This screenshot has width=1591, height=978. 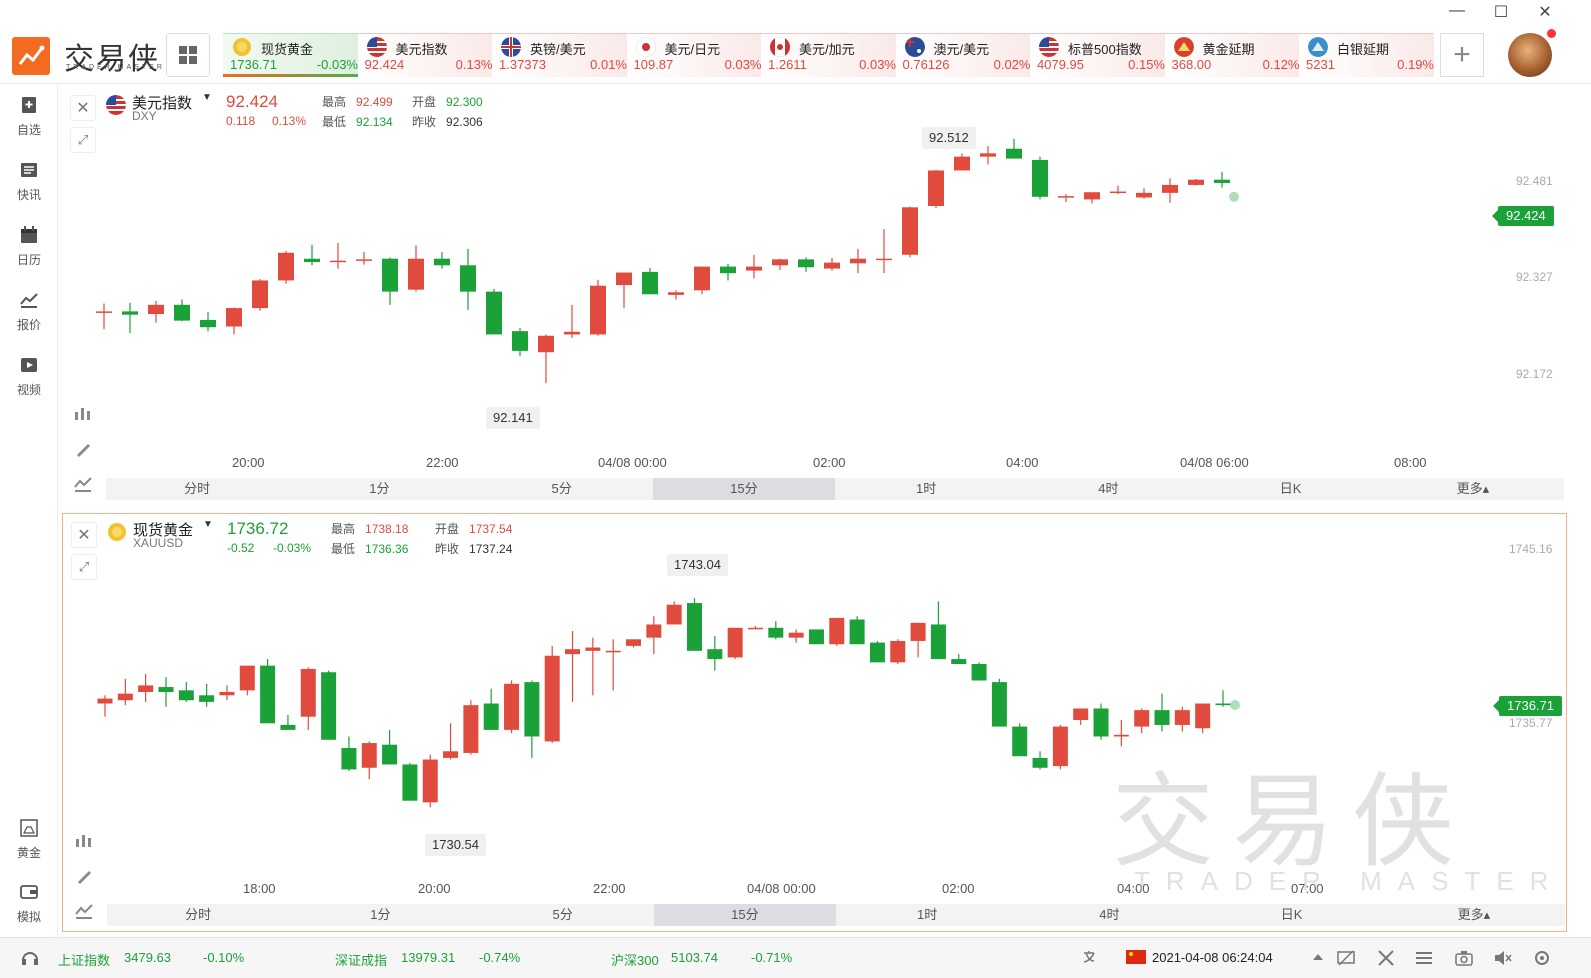 What do you see at coordinates (29, 846) in the screenshot?
I see `sidebar-item: 黄金` at bounding box center [29, 846].